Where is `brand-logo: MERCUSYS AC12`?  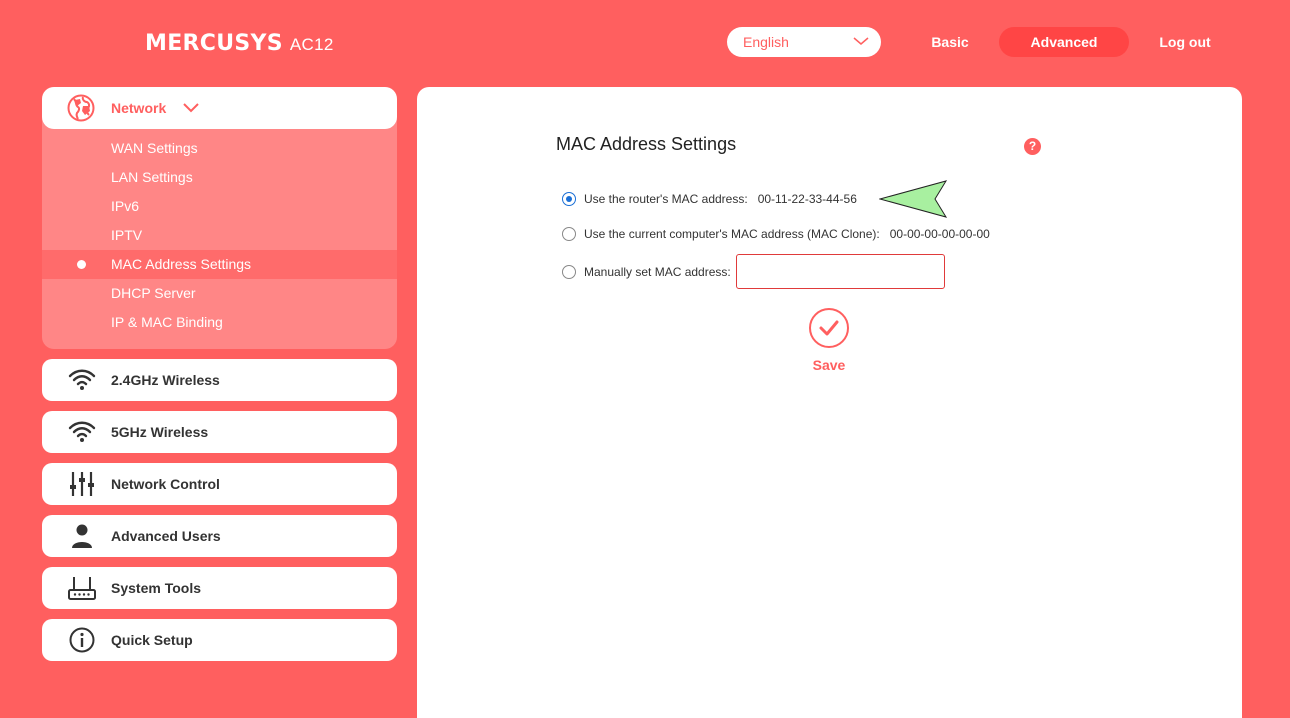 brand-logo: MERCUSYS AC12 is located at coordinates (239, 43).